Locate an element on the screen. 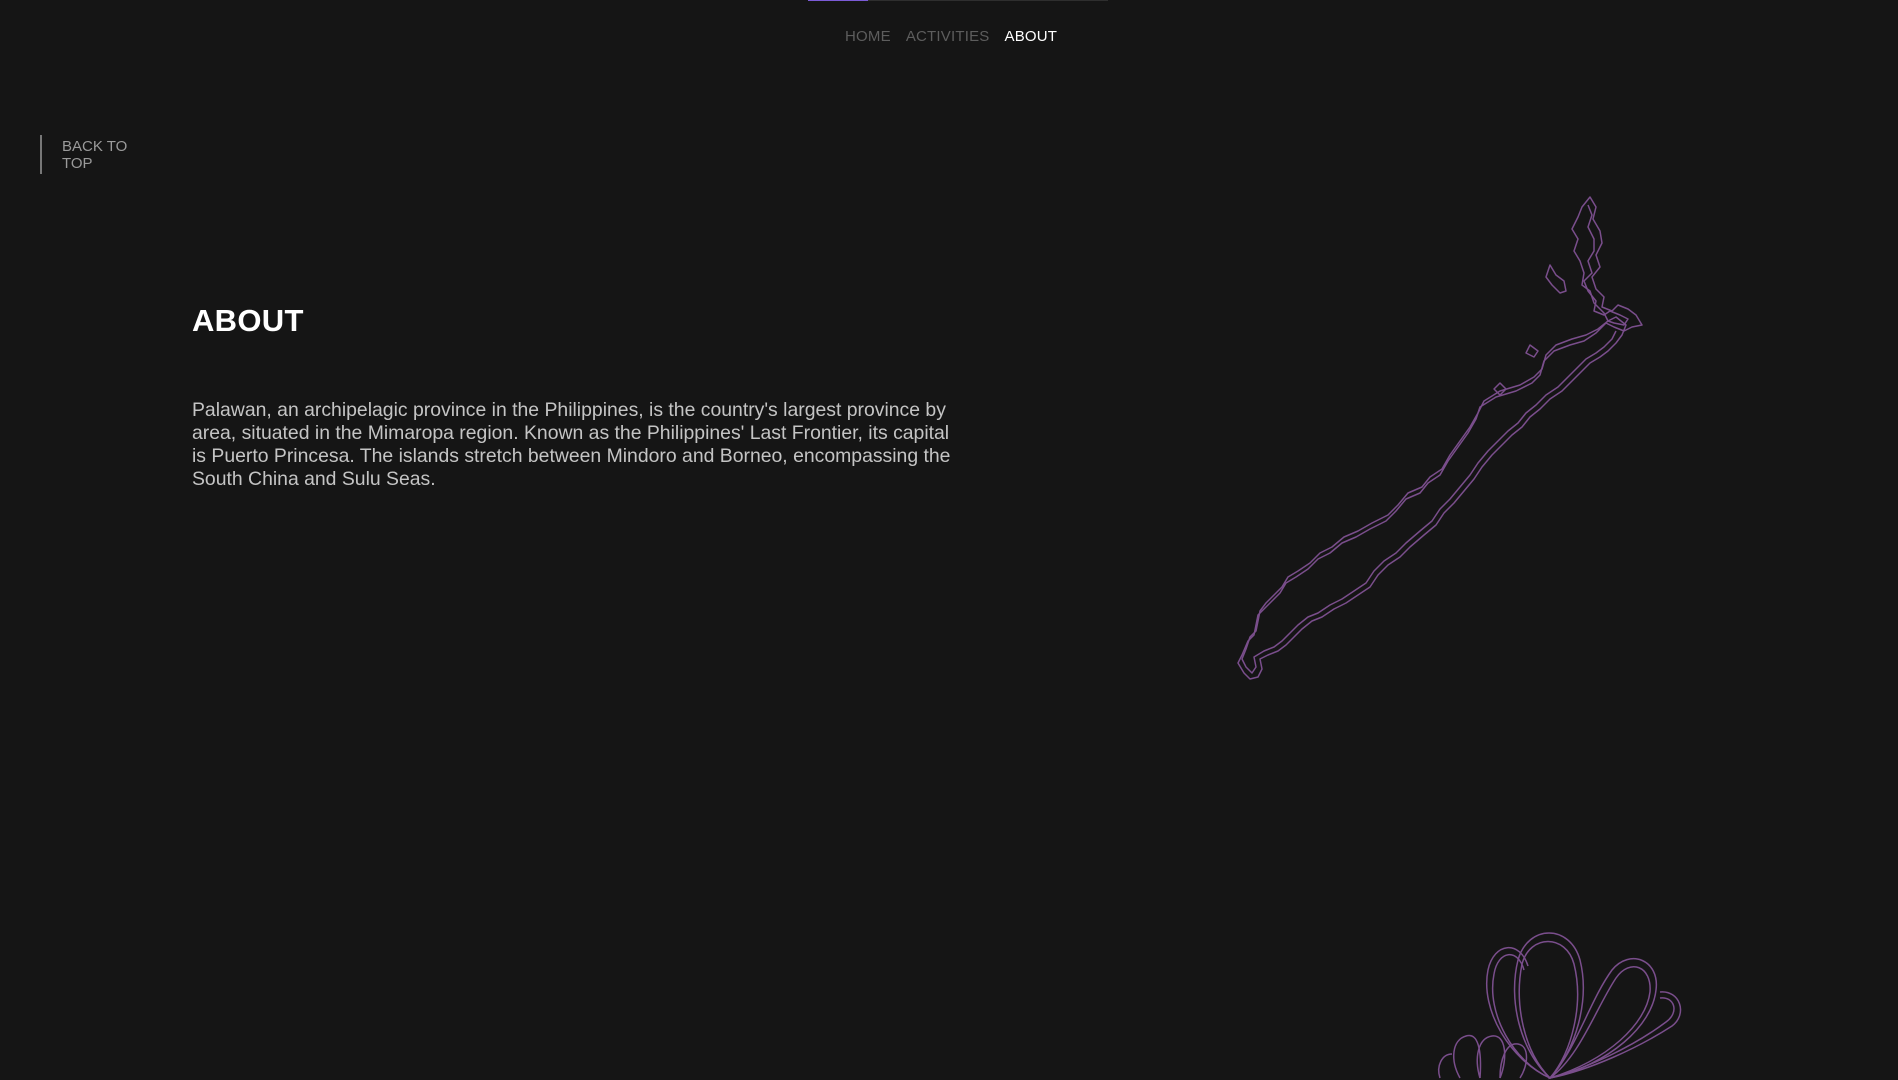 The width and height of the screenshot is (1898, 1080). scroll-progress-fill is located at coordinates (838, 0).